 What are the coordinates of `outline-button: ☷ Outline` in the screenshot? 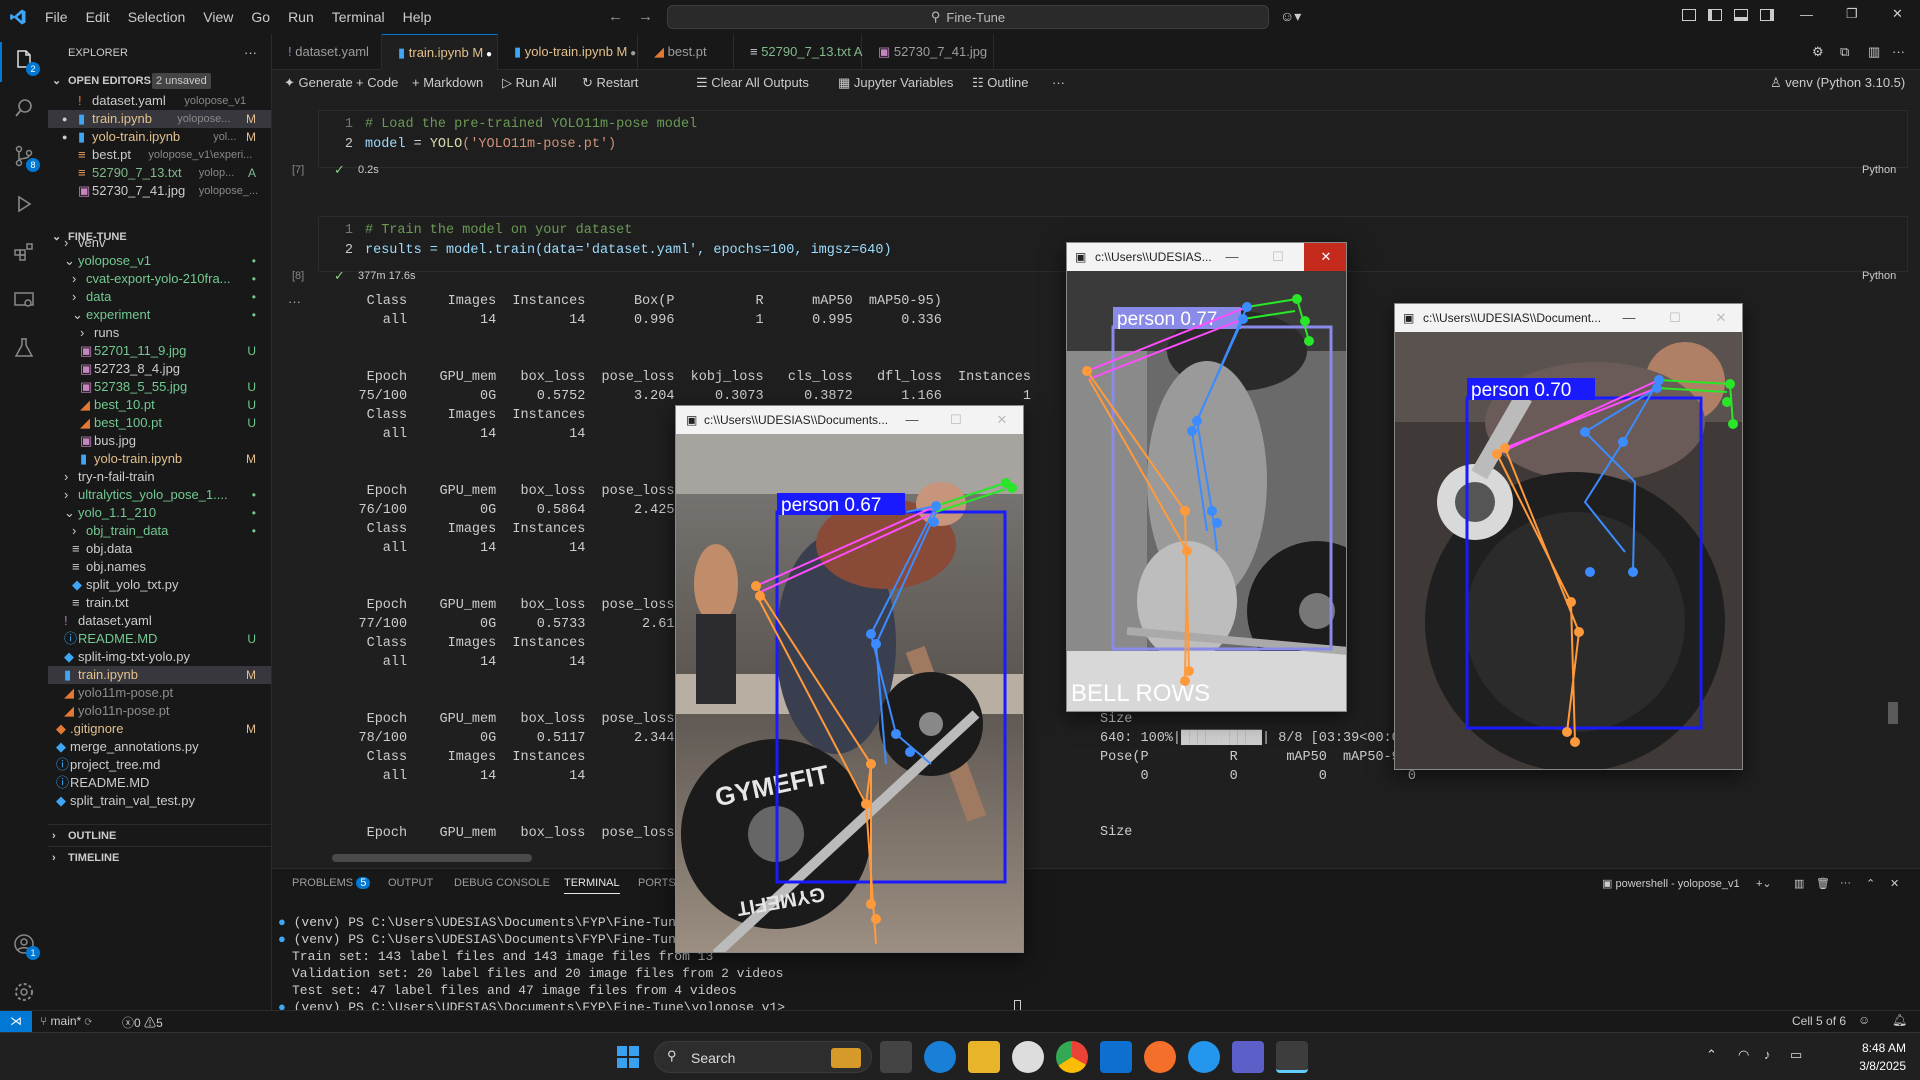 It's located at (1000, 83).